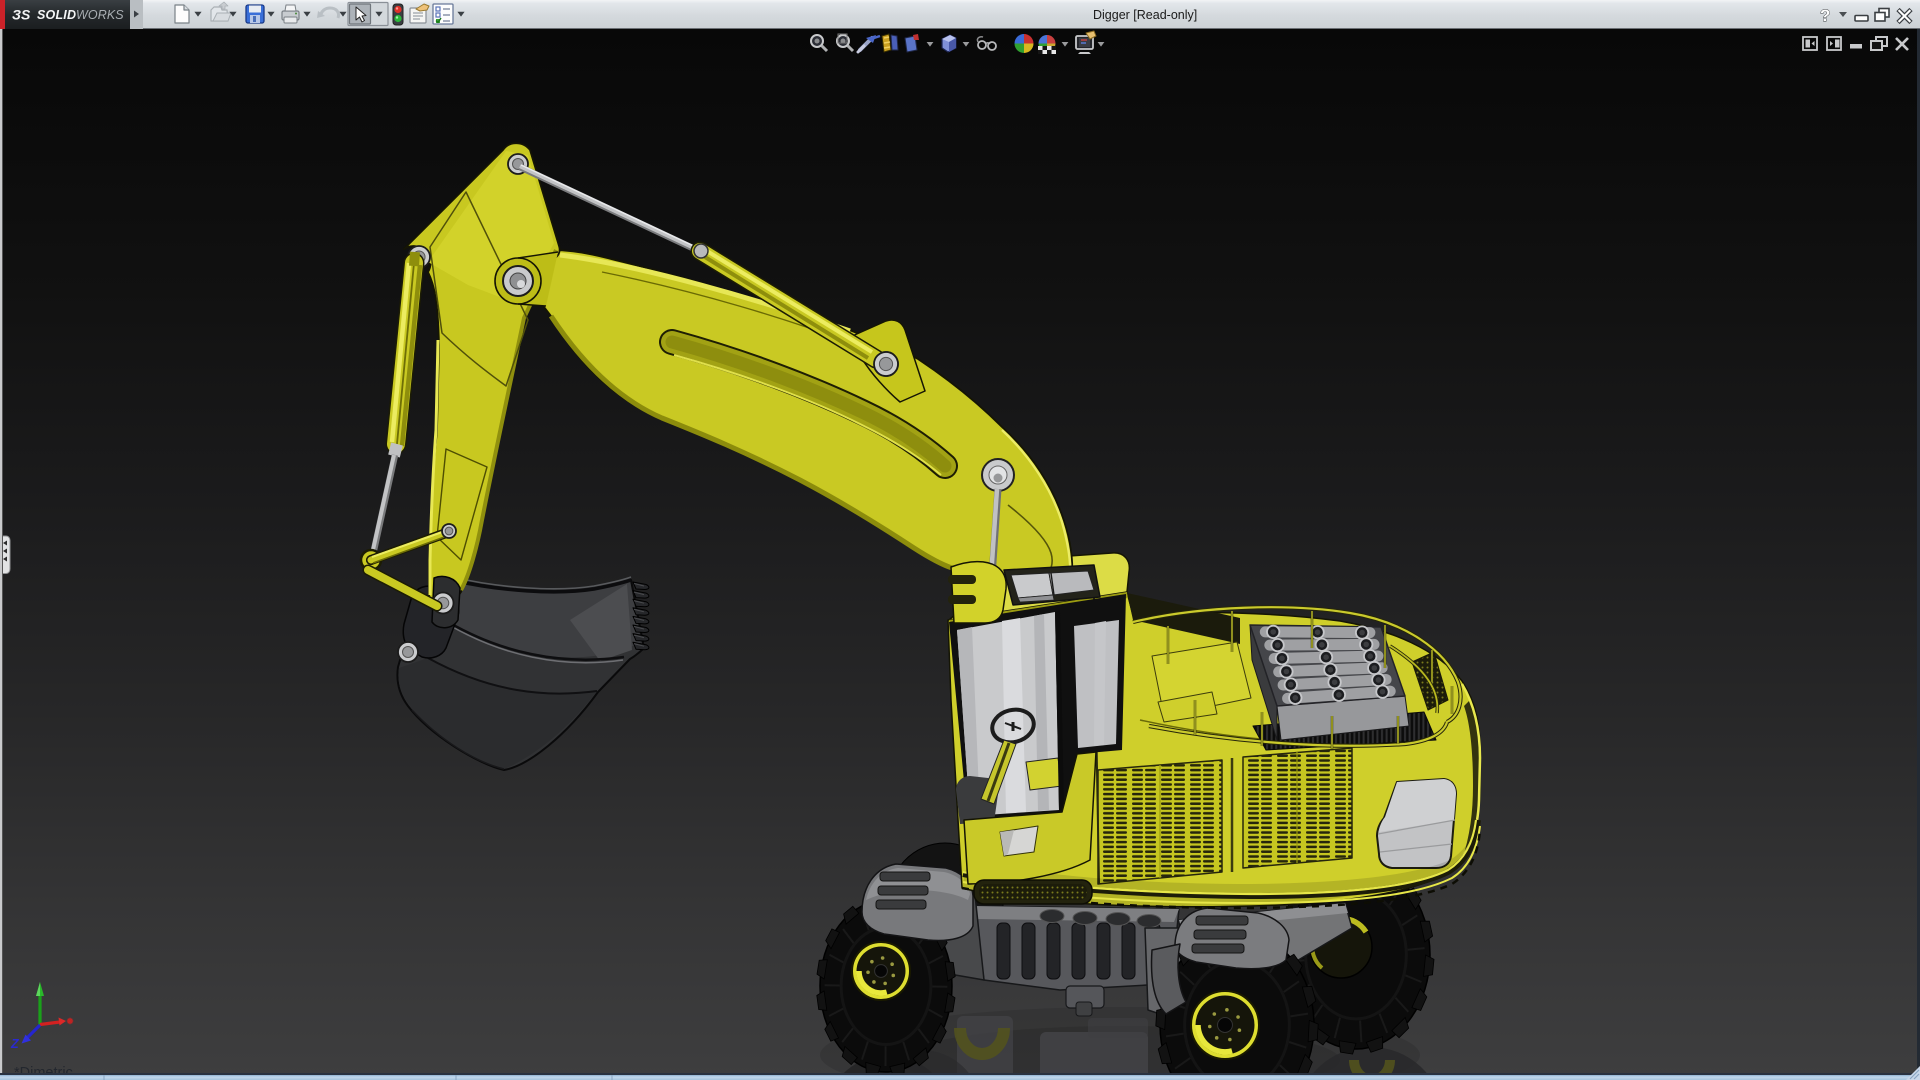  What do you see at coordinates (15, 1044) in the screenshot?
I see `svg-text: Z` at bounding box center [15, 1044].